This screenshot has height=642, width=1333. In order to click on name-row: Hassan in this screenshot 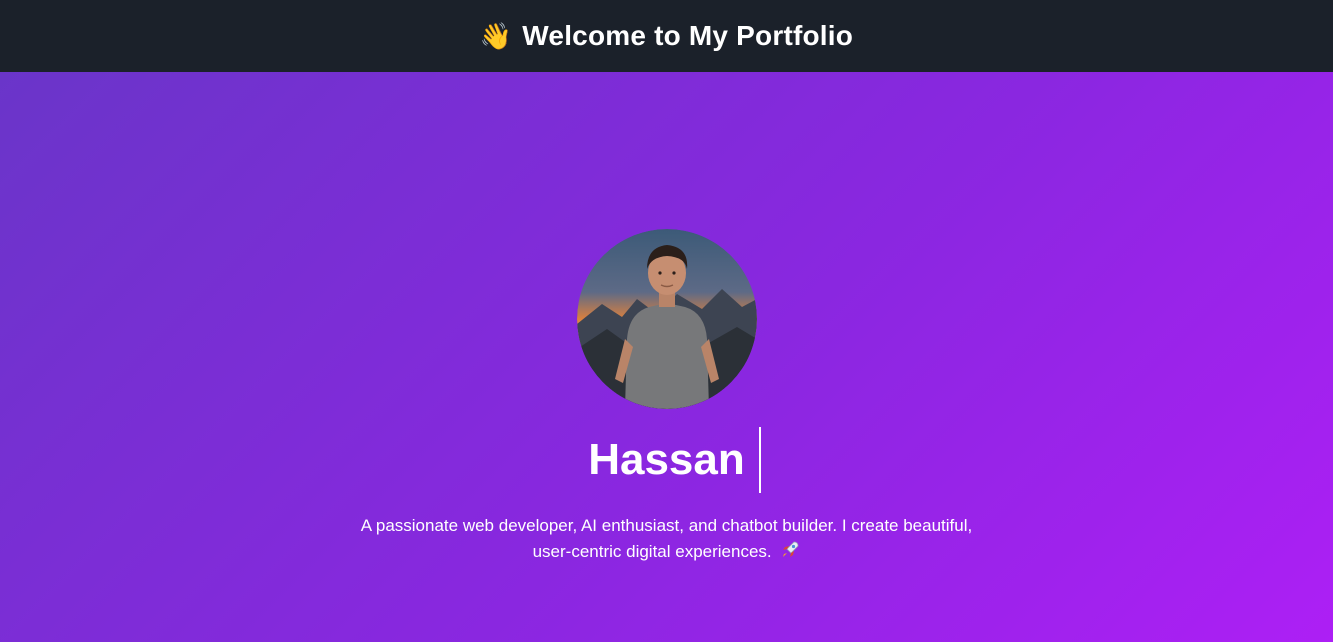, I will do `click(674, 460)`.